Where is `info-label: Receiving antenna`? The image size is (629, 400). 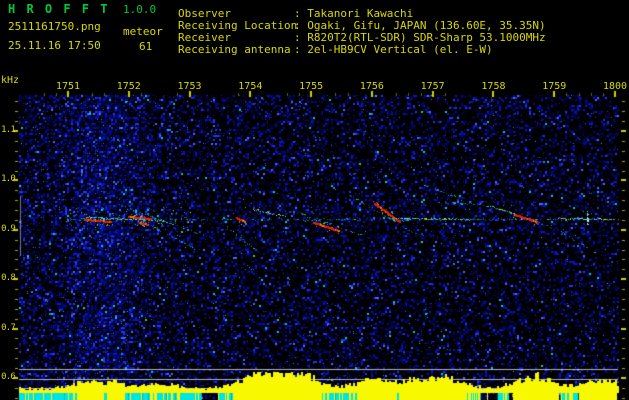
info-label: Receiving antenna is located at coordinates (234, 49).